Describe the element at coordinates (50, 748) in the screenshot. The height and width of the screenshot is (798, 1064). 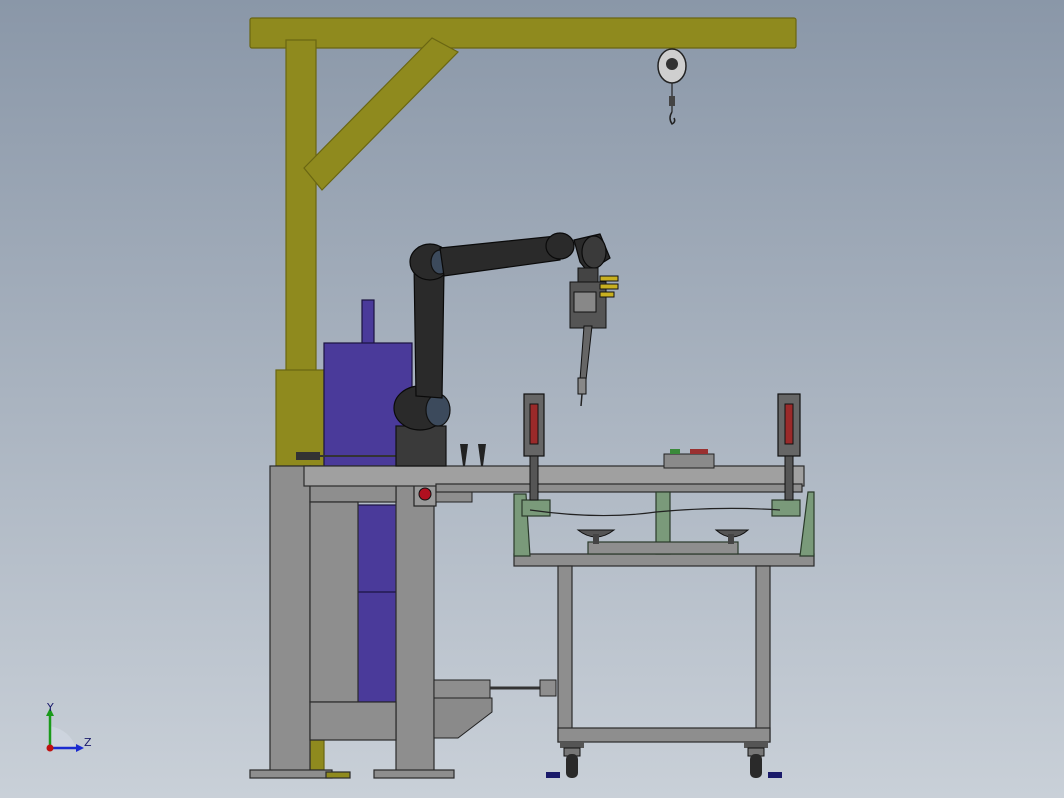
I see `triad-origin-icon` at that location.